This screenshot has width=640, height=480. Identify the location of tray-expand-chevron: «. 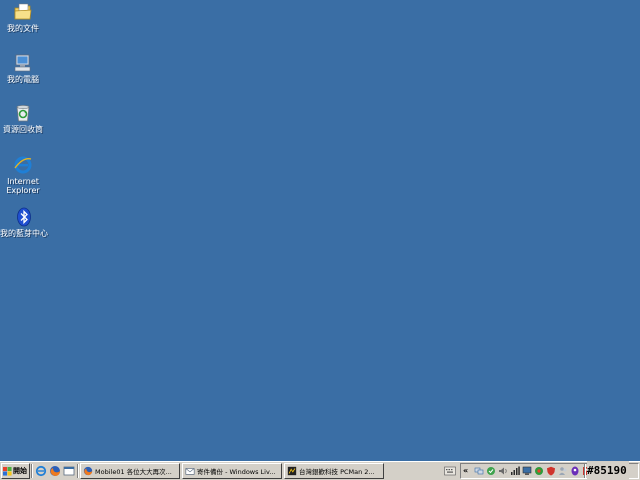
(465, 471).